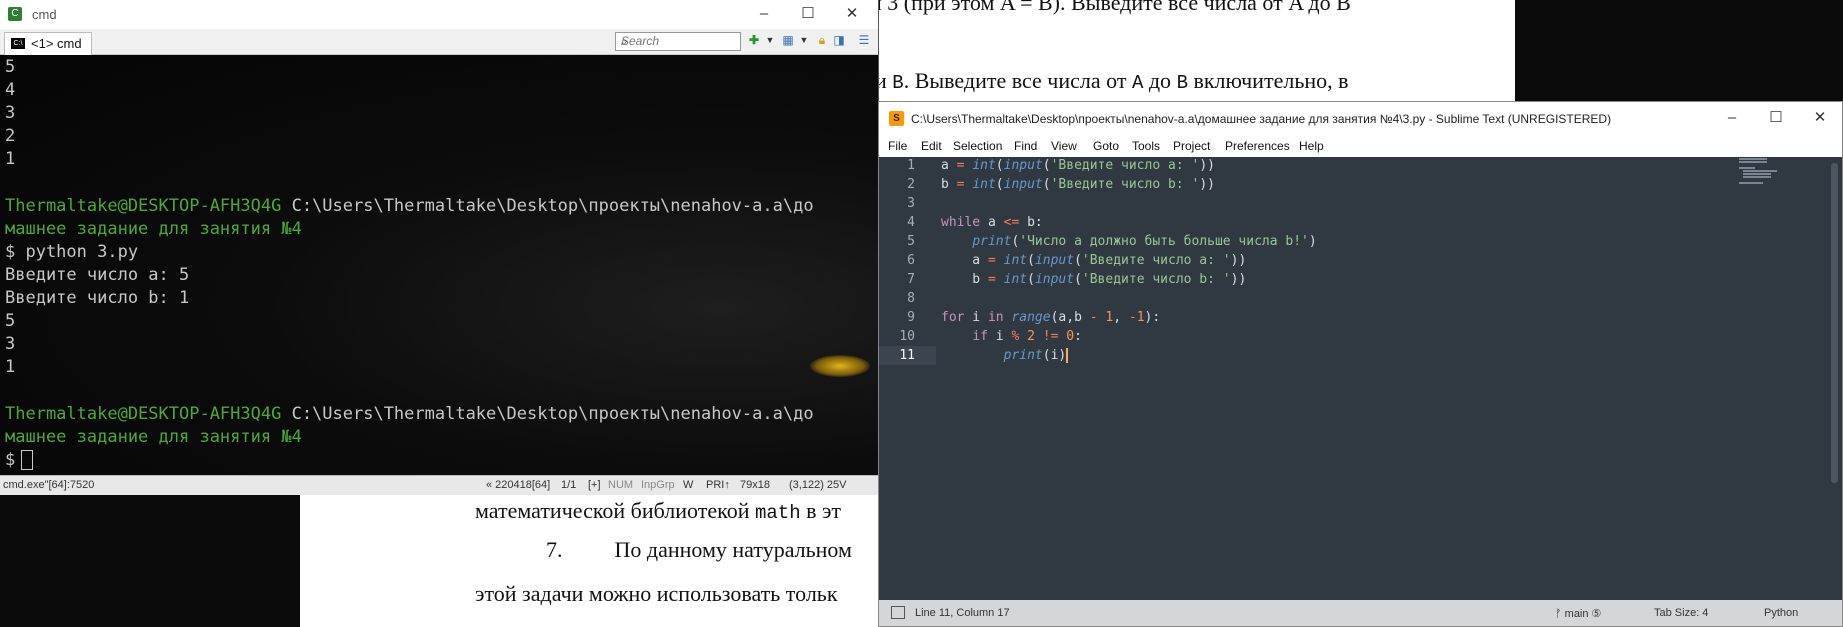 Image resolution: width=1843 pixels, height=627 pixels. Describe the element at coordinates (864, 40) in the screenshot. I see `menu-icon: ☰` at that location.